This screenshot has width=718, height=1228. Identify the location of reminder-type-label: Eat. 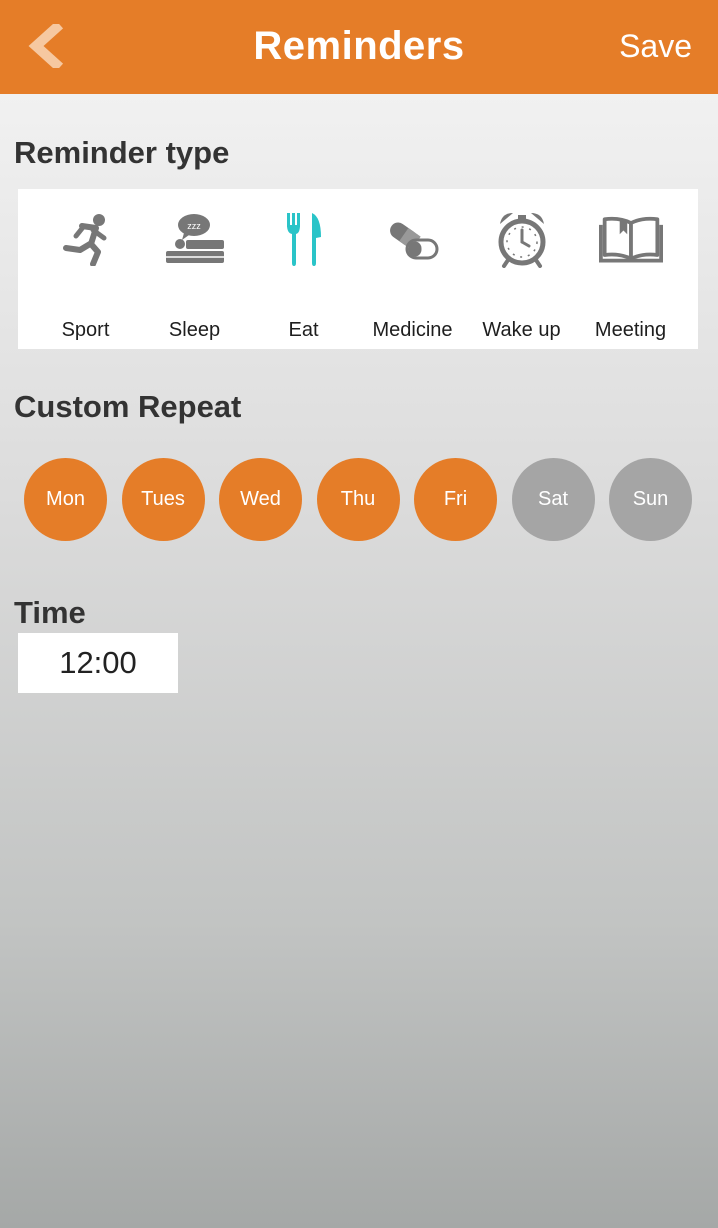
(303, 330).